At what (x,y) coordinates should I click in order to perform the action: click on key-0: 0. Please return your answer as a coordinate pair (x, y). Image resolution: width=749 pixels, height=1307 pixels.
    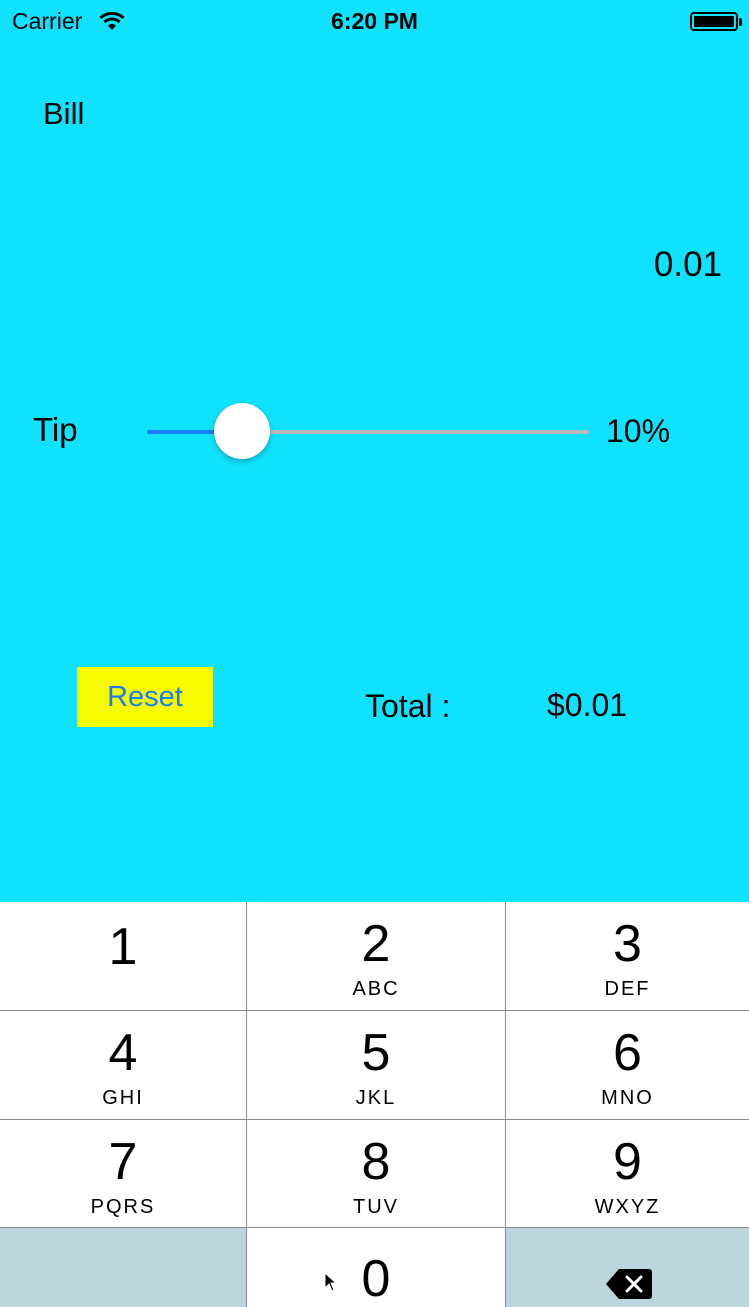
    Looking at the image, I should click on (376, 1267).